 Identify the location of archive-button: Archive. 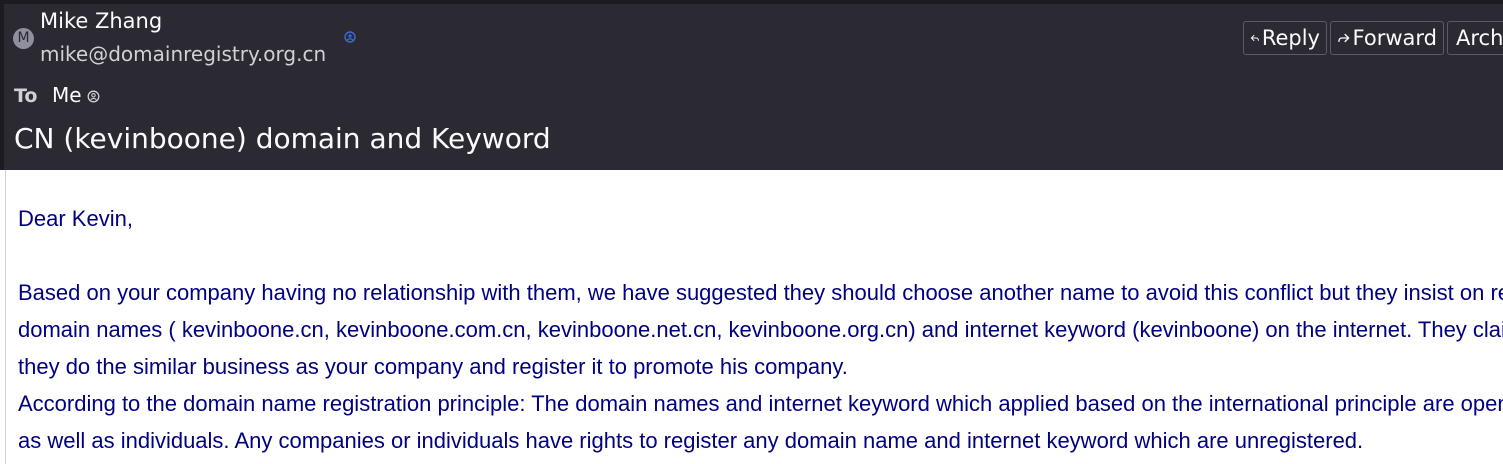
(1475, 38).